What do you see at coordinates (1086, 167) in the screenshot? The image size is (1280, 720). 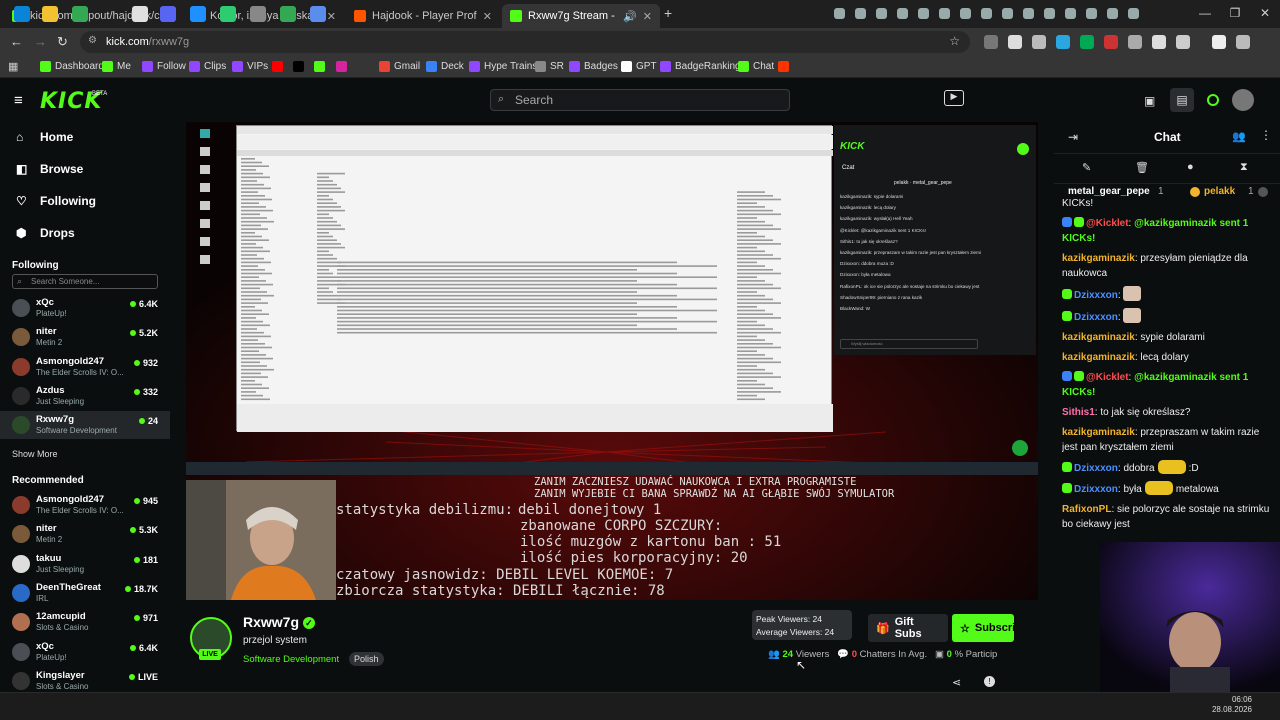 I see `pin-icon: ✎` at bounding box center [1086, 167].